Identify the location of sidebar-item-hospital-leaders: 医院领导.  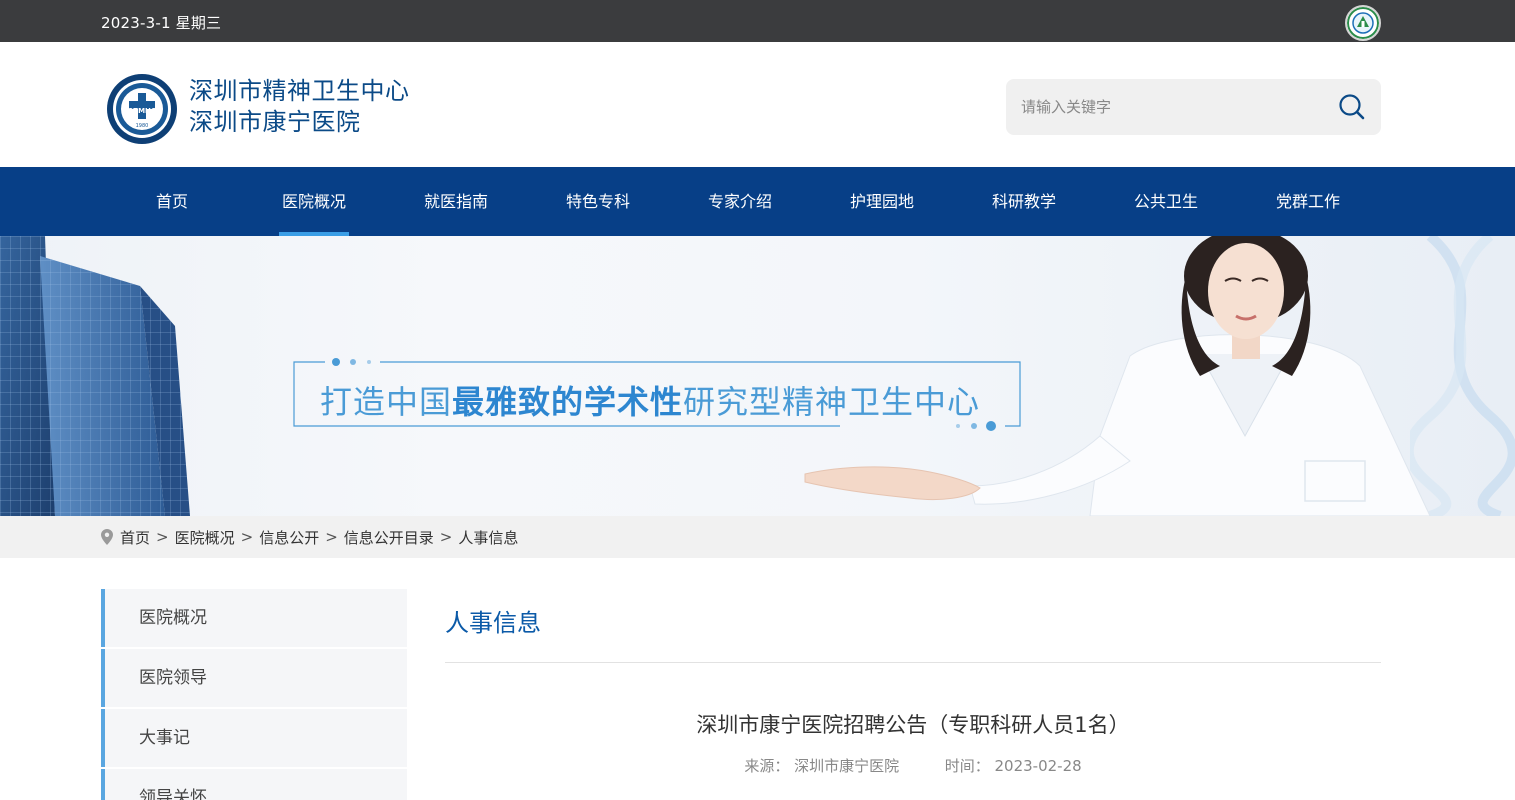
(254, 678).